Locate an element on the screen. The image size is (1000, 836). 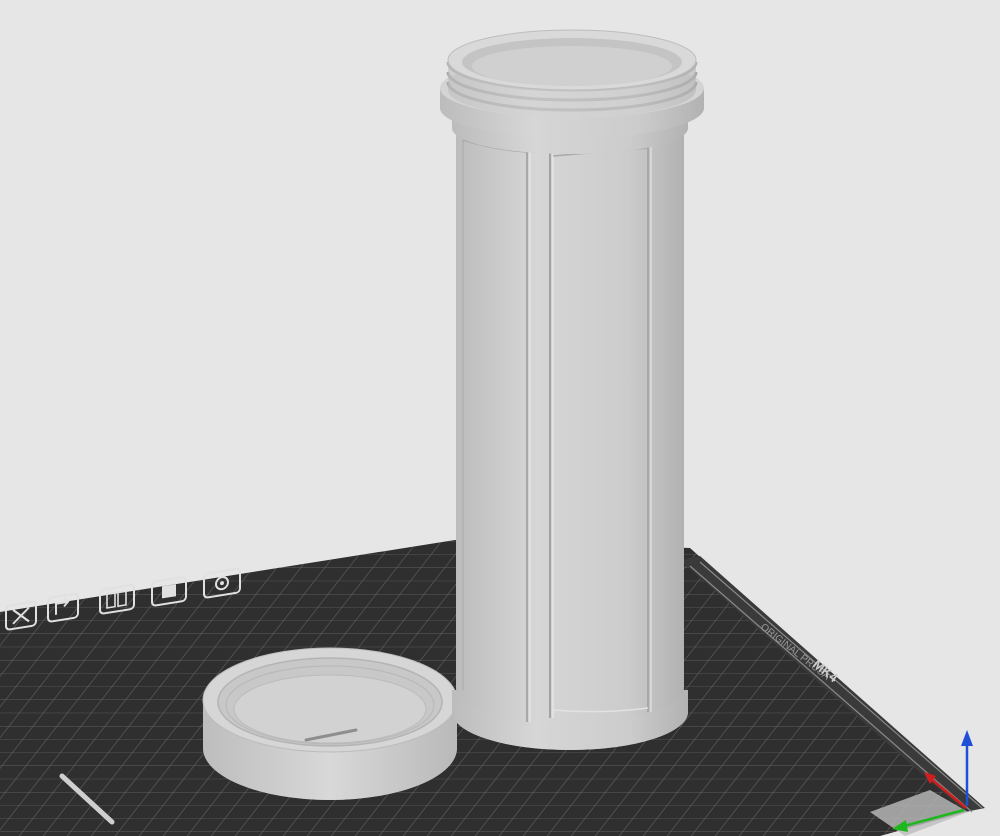
axis-z-arrow is located at coordinates (967, 738).